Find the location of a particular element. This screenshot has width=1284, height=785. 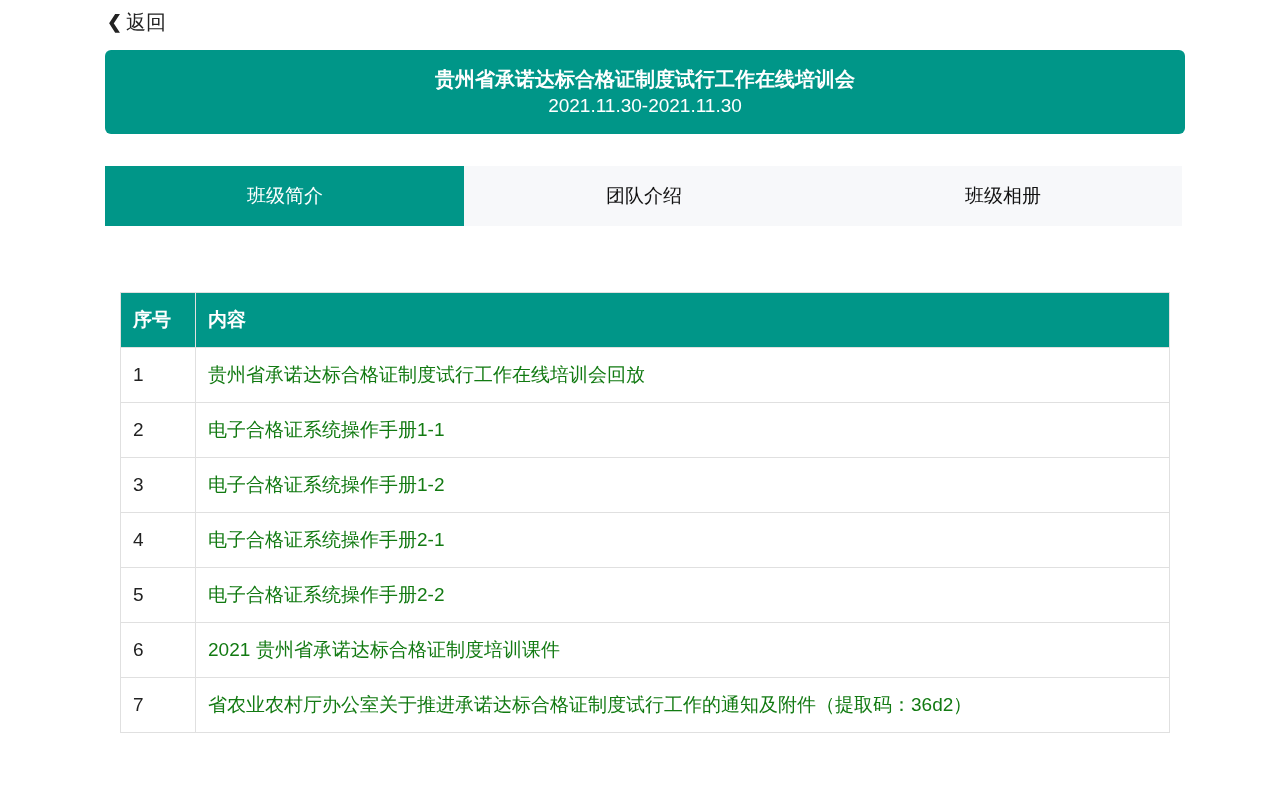

document-link: 电子合格证系统操作手册1-2 is located at coordinates (326, 484).